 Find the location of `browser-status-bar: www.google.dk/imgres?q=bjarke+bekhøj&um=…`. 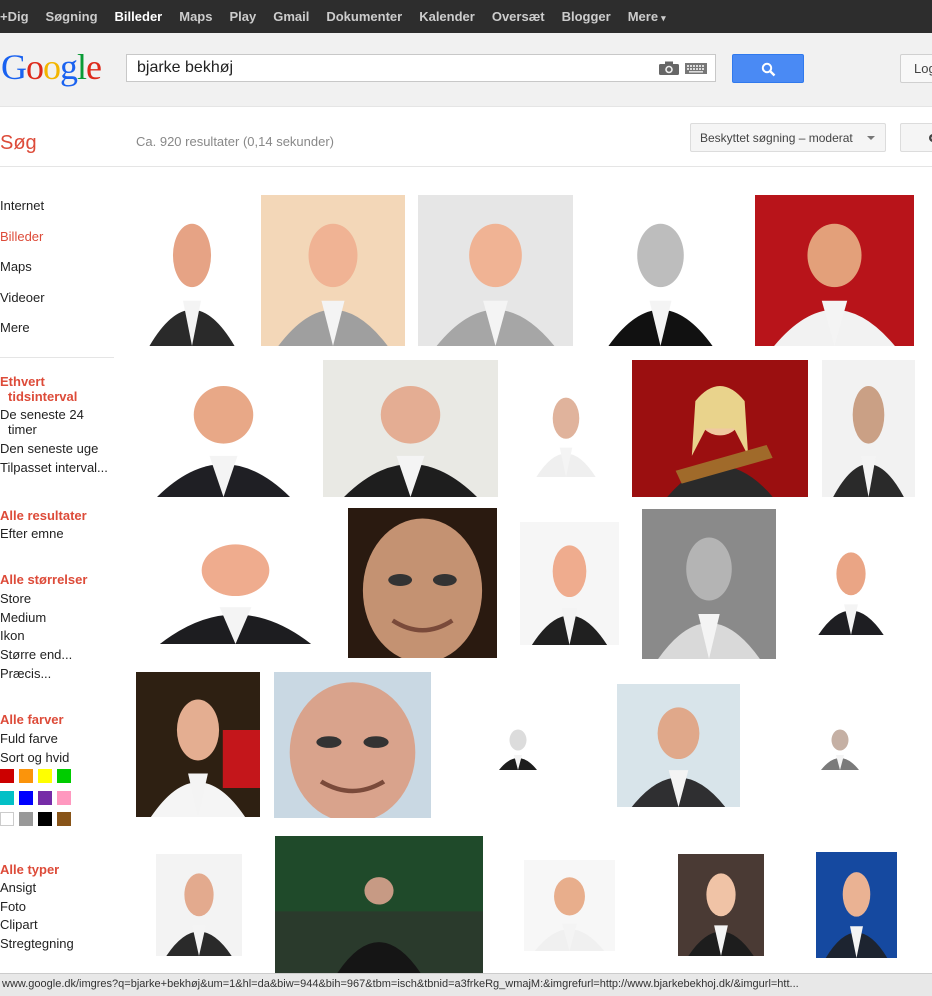

browser-status-bar: www.google.dk/imgres?q=bjarke+bekhøj&um=… is located at coordinates (466, 984).